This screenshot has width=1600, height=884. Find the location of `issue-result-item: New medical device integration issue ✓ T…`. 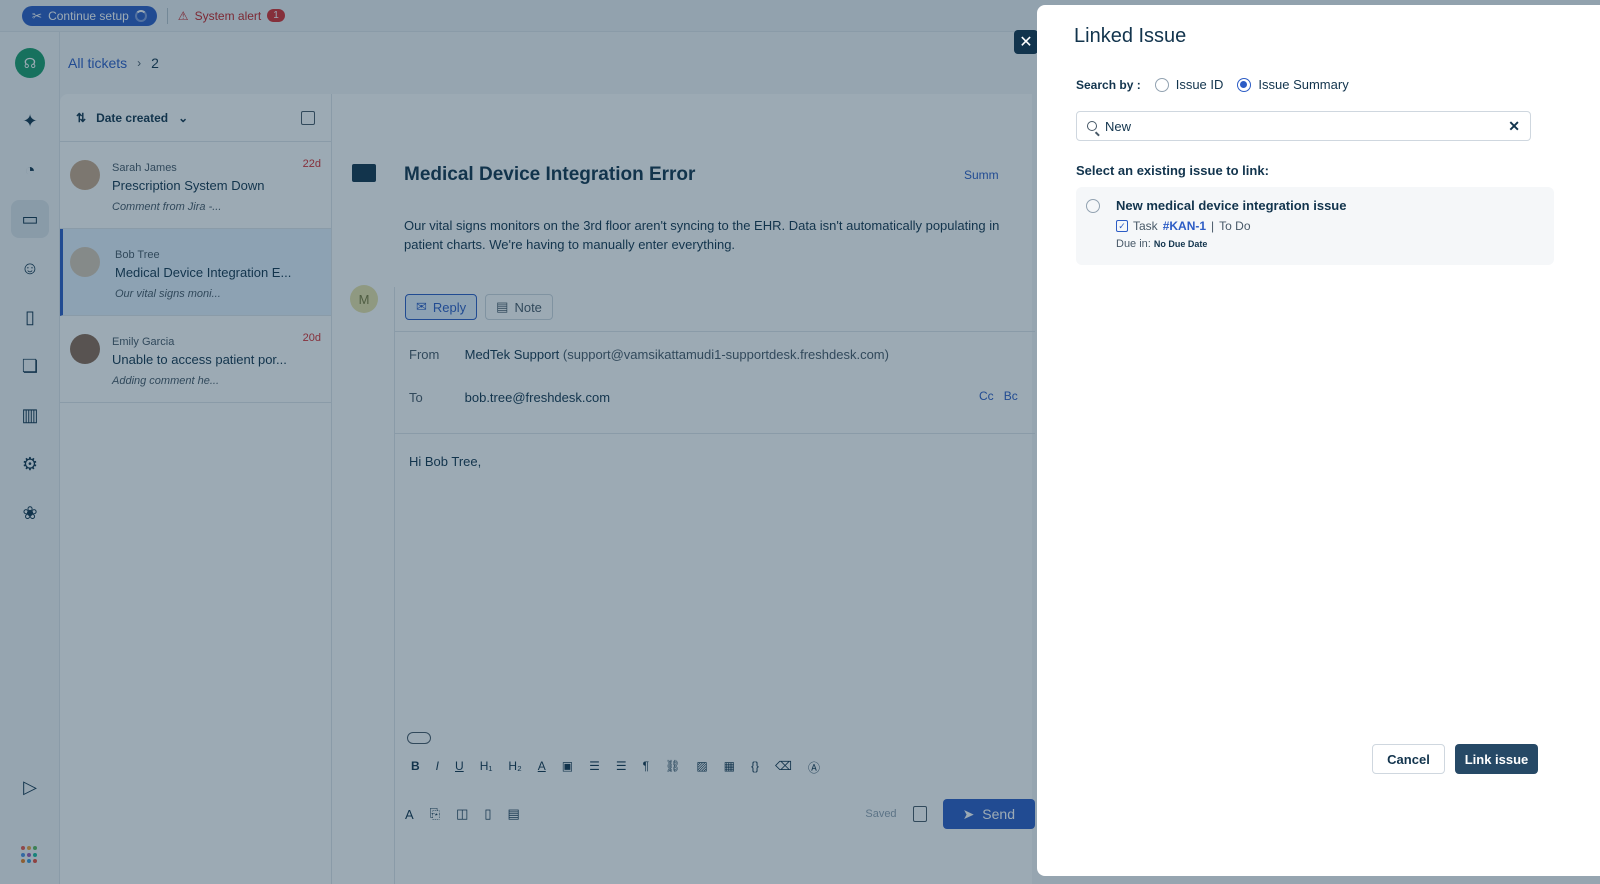

issue-result-item: New medical device integration issue ✓ T… is located at coordinates (1315, 226).